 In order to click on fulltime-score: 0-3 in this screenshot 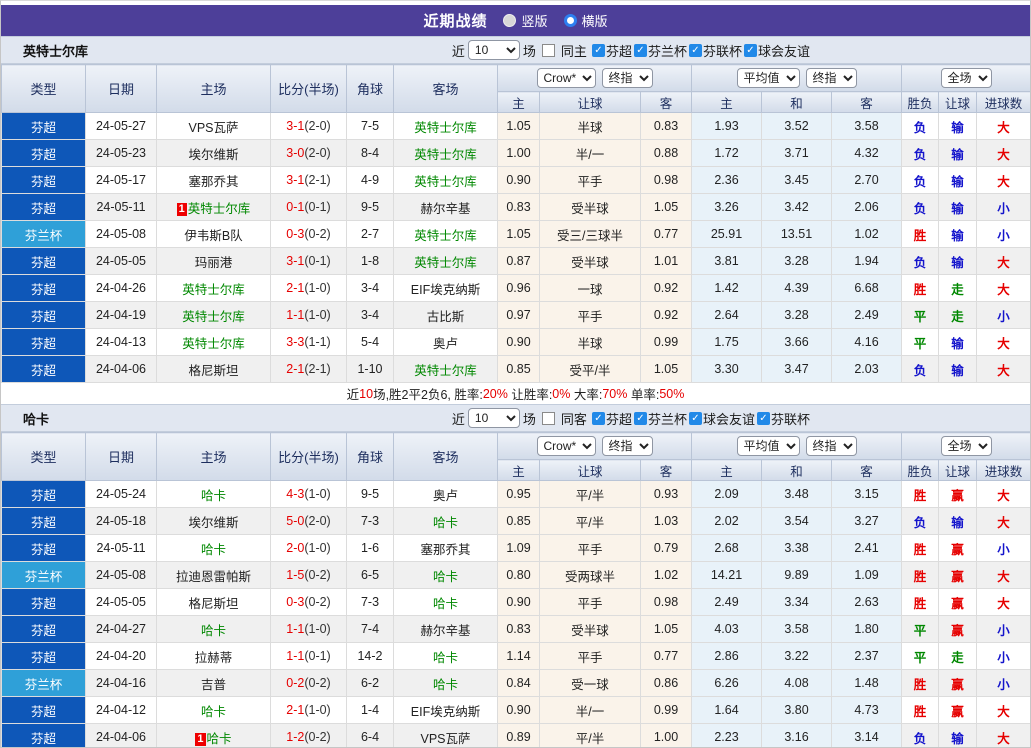, I will do `click(295, 234)`.